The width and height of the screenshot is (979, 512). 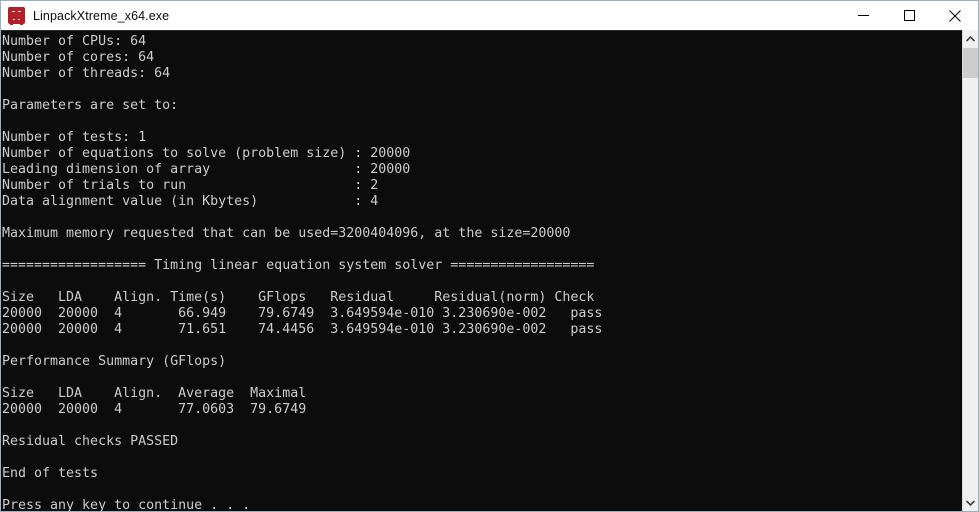 I want to click on maximize-button, so click(x=909, y=15).